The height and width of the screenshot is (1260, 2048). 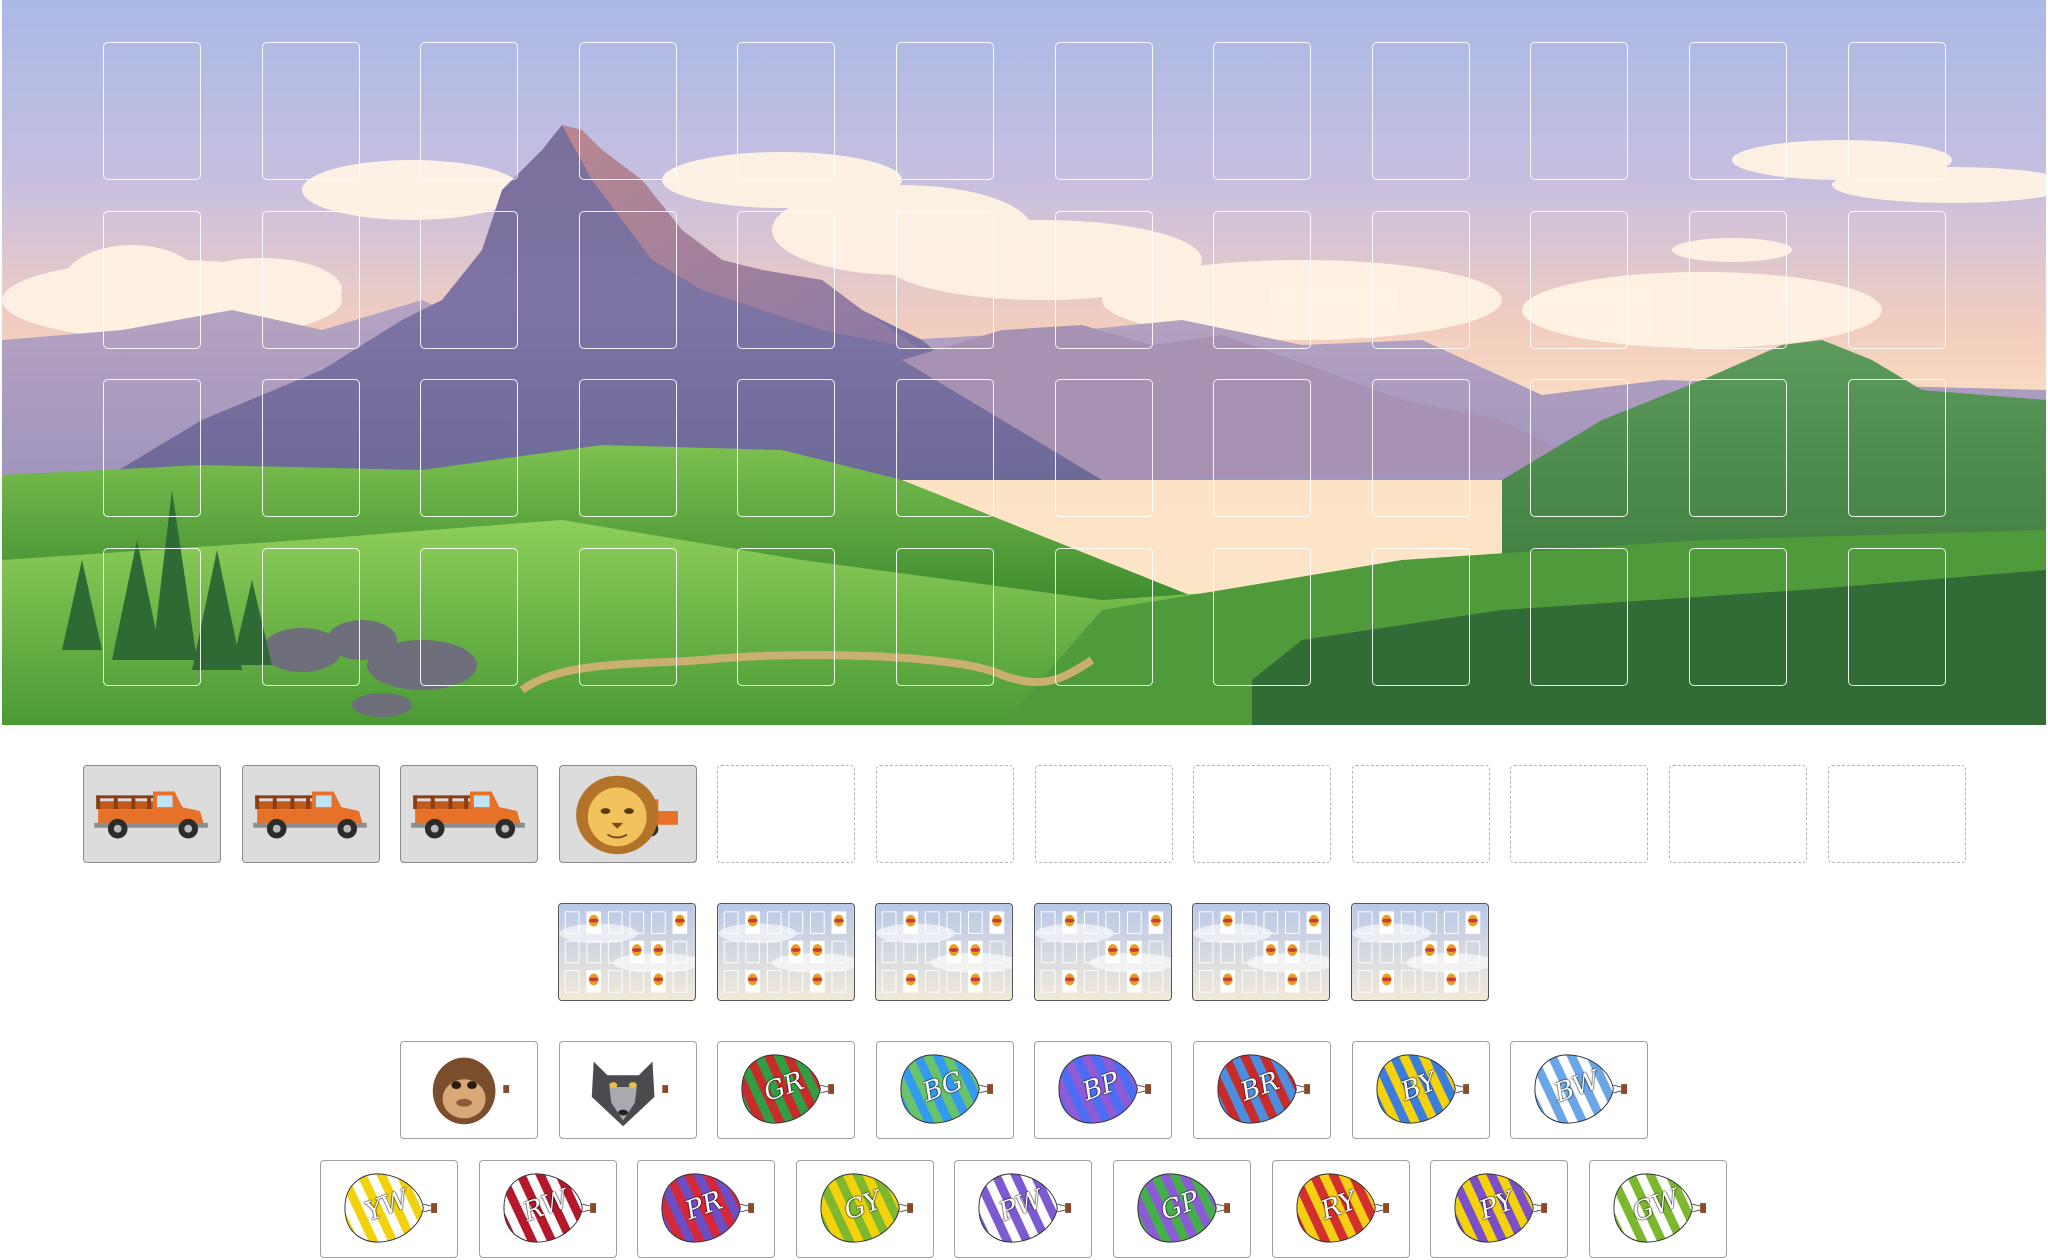 I want to click on balloon-card-gr: GR, so click(x=786, y=1090).